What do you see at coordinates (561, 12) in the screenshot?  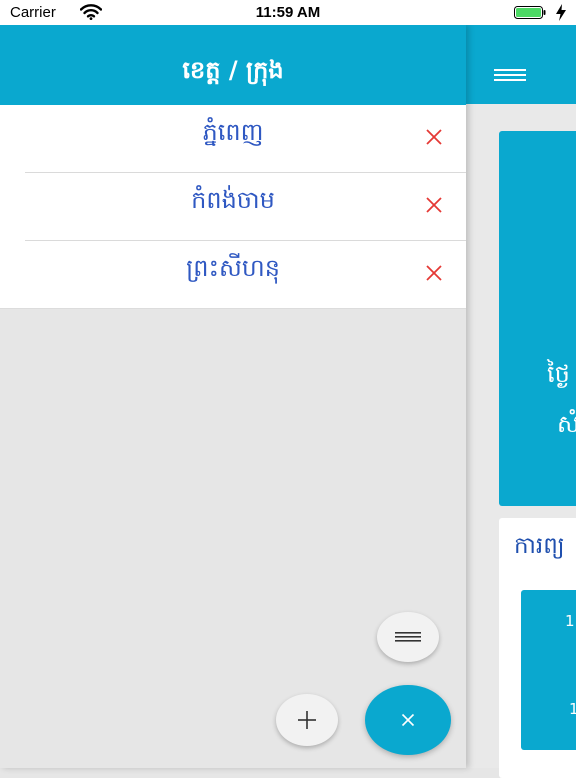 I see `charging-bolt-icon` at bounding box center [561, 12].